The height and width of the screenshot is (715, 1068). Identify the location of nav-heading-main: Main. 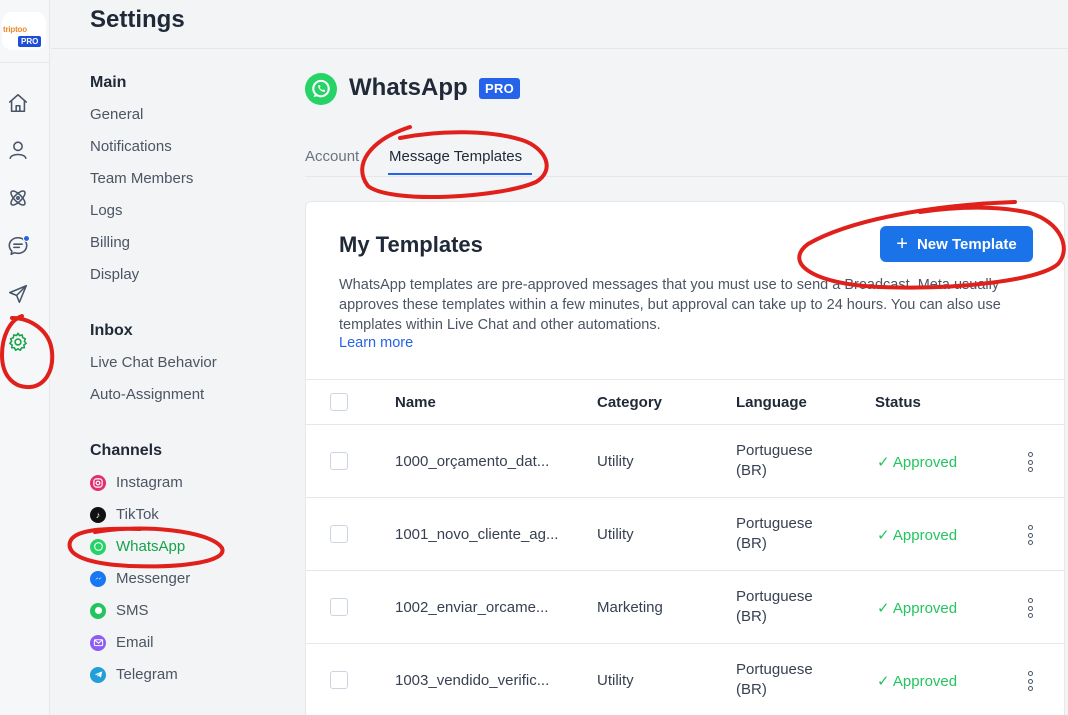
(108, 82).